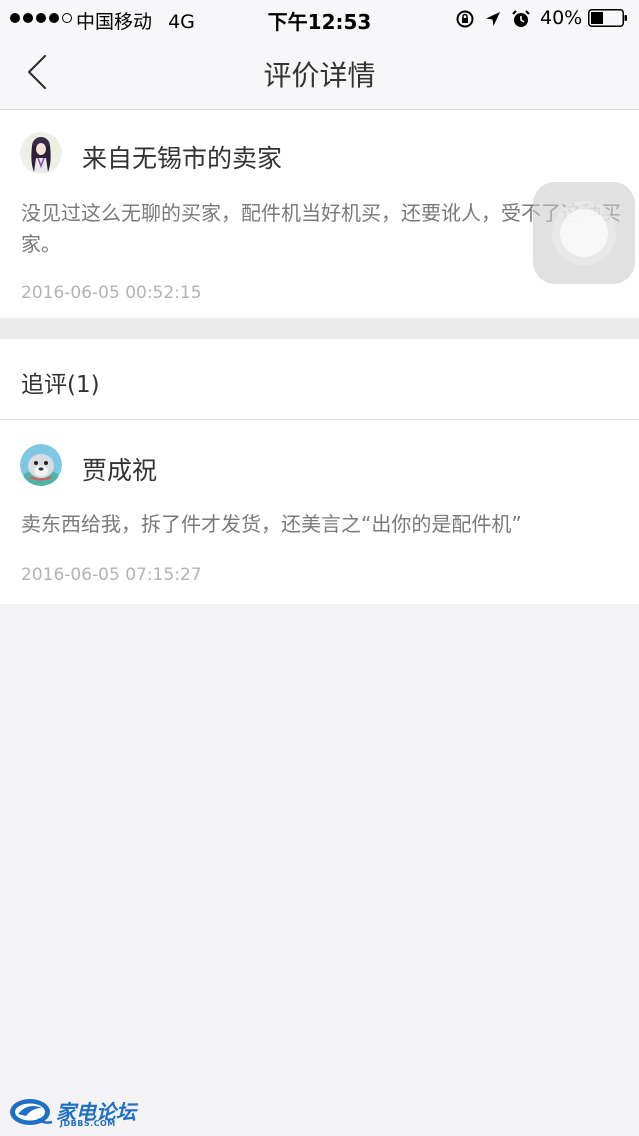 Image resolution: width=639 pixels, height=1136 pixels. Describe the element at coordinates (88, 1123) in the screenshot. I see `watermark-subtitle: JDBBS.COM` at that location.